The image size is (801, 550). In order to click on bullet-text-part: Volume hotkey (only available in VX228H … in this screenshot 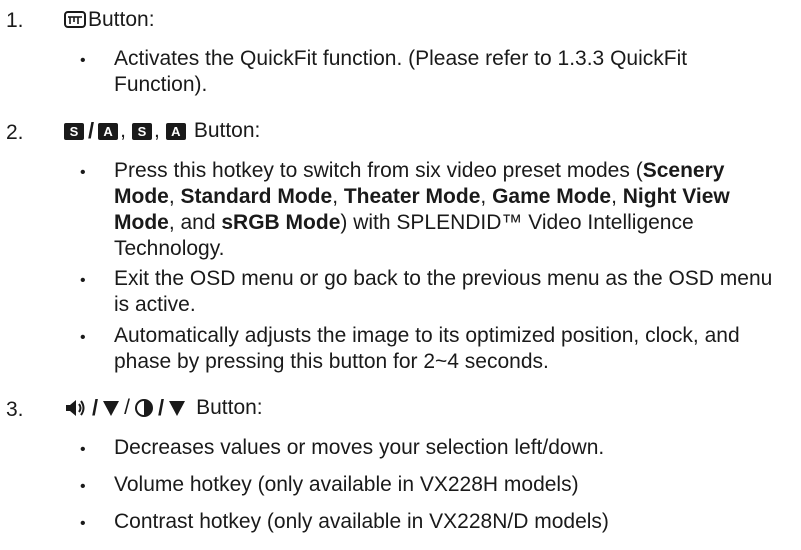, I will do `click(346, 484)`.